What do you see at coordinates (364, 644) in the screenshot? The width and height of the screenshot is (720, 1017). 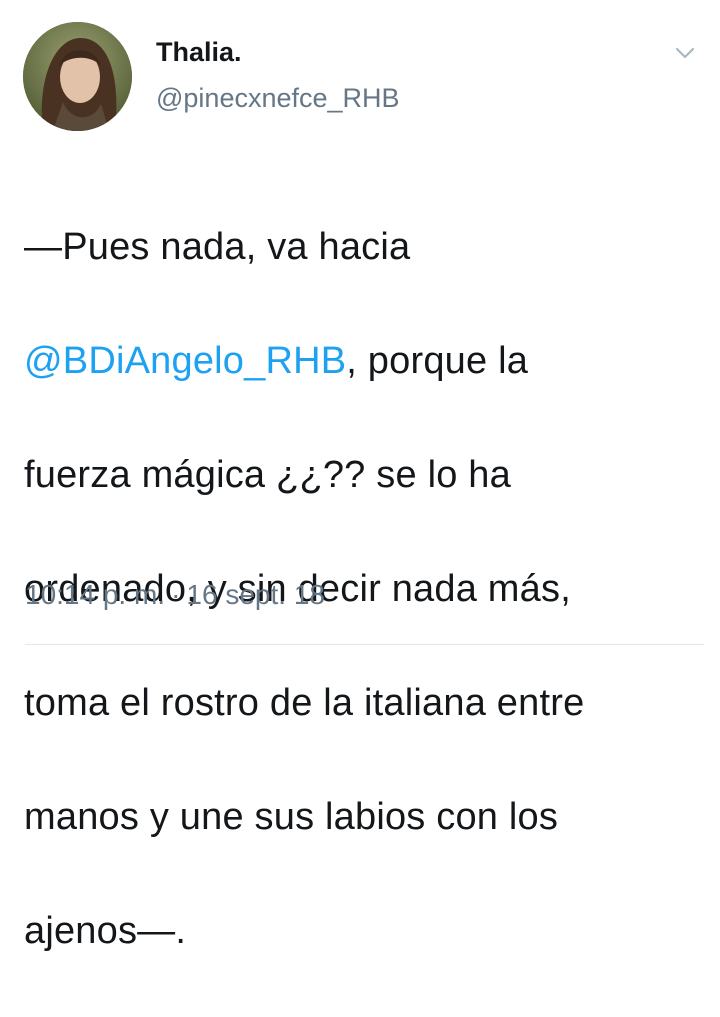 I see `divider` at bounding box center [364, 644].